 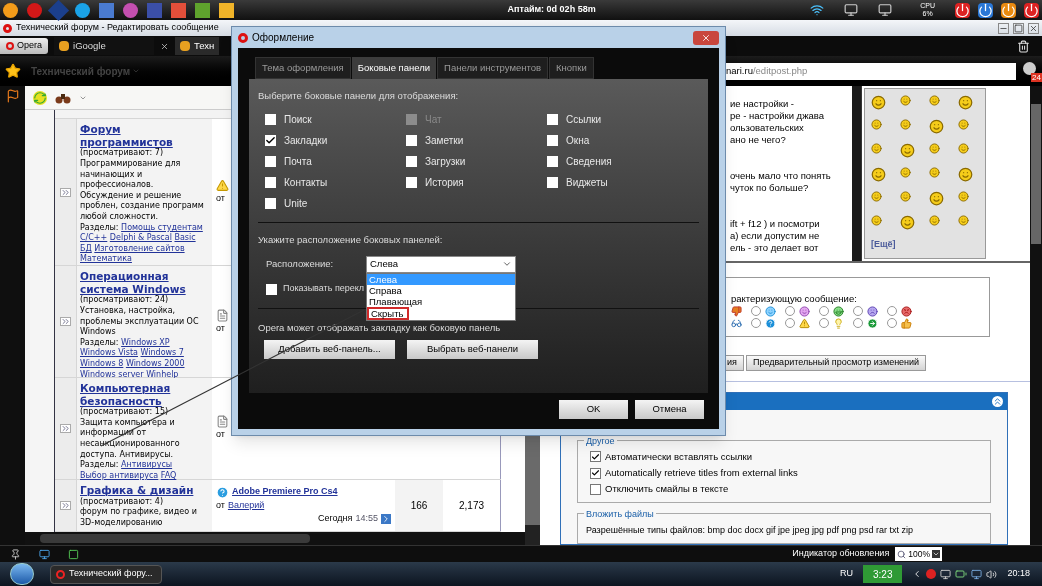 I want to click on post-date: Сегодня, so click(x=335, y=519).